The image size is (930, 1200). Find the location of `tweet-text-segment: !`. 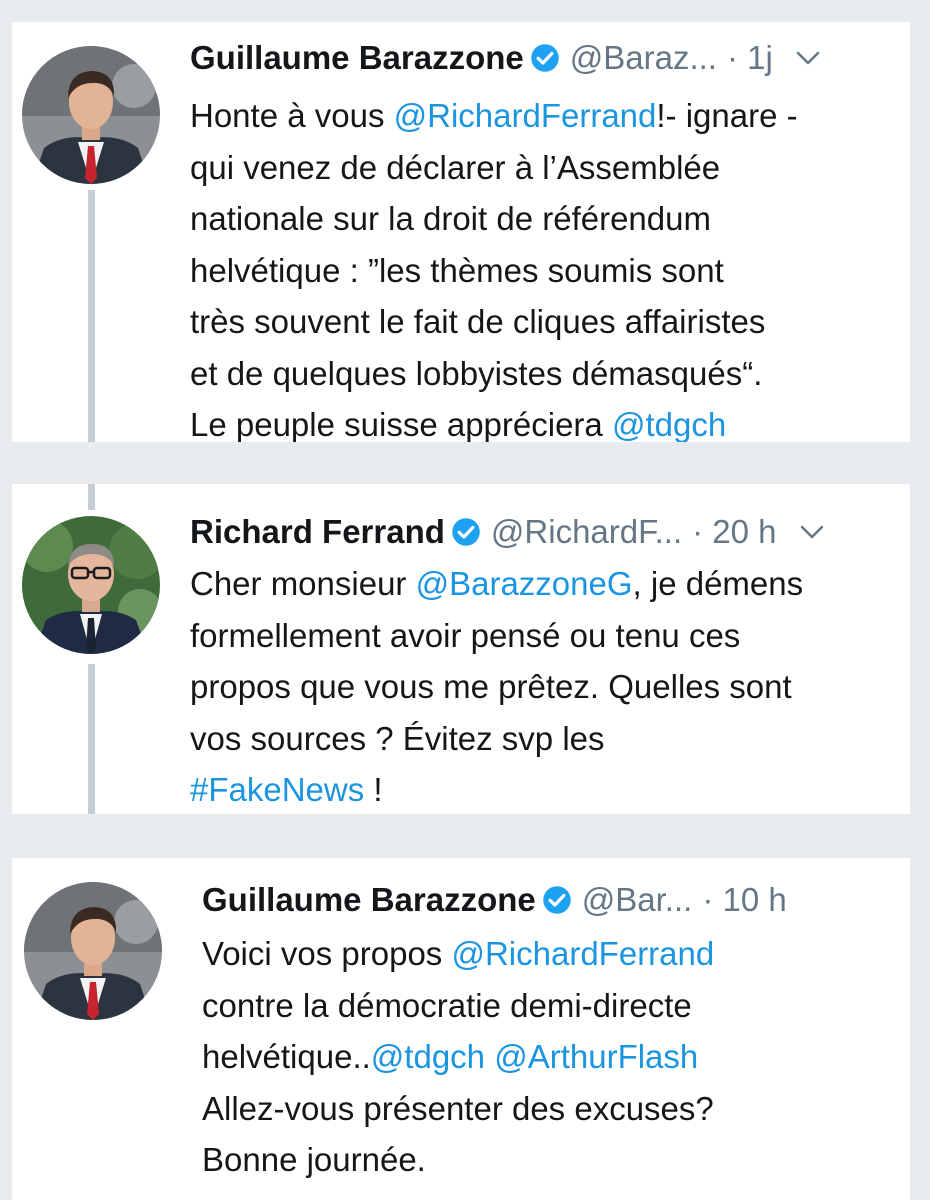

tweet-text-segment: ! is located at coordinates (373, 789).